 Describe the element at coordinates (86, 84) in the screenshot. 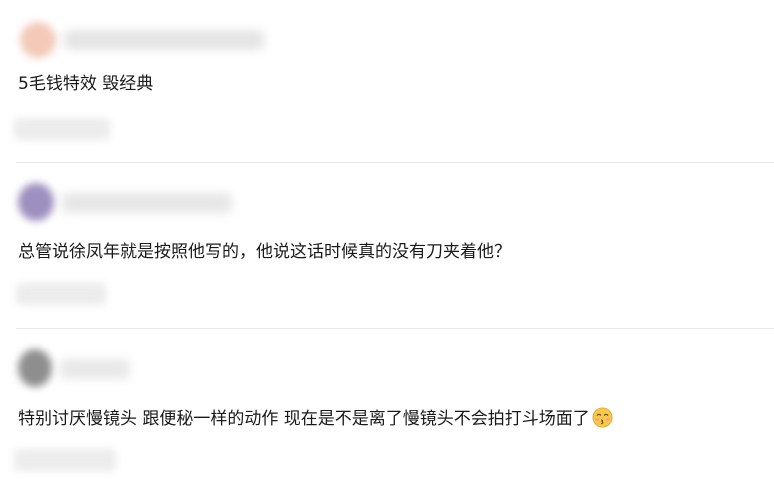

I see `comment-text: 5毛钱特效 毁经典` at that location.